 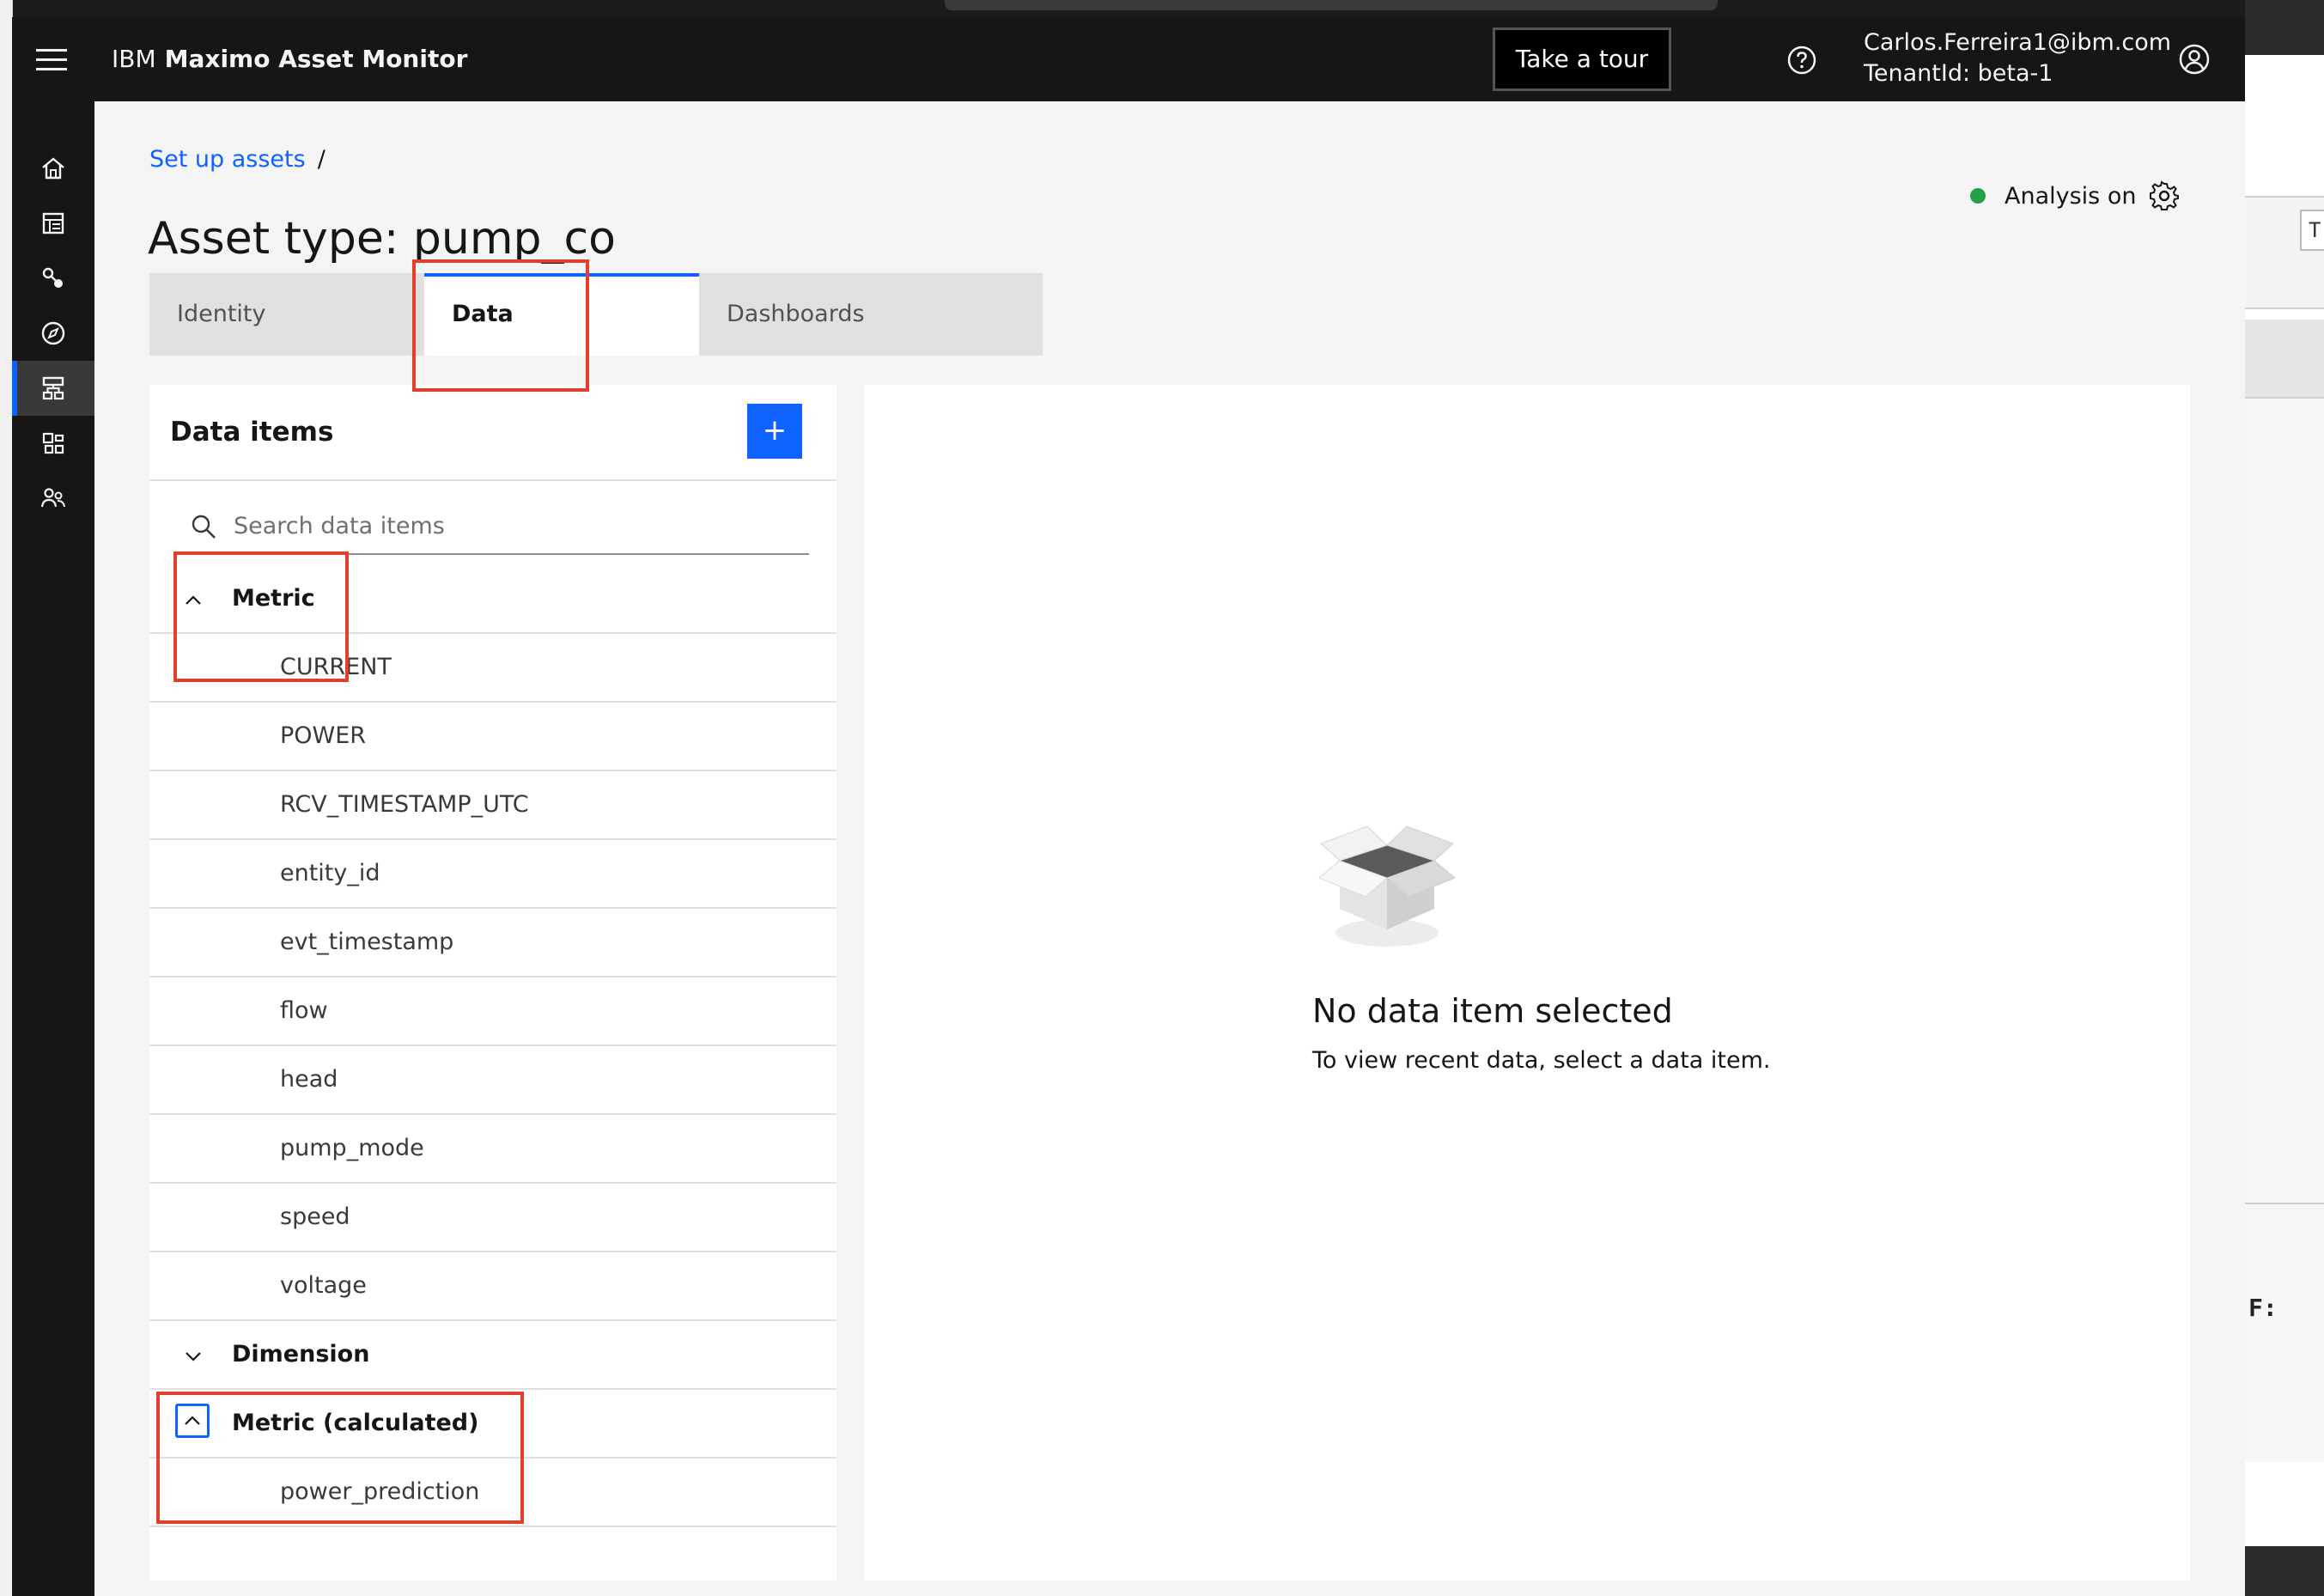 What do you see at coordinates (193, 1356) in the screenshot?
I see `chevron-down-icon` at bounding box center [193, 1356].